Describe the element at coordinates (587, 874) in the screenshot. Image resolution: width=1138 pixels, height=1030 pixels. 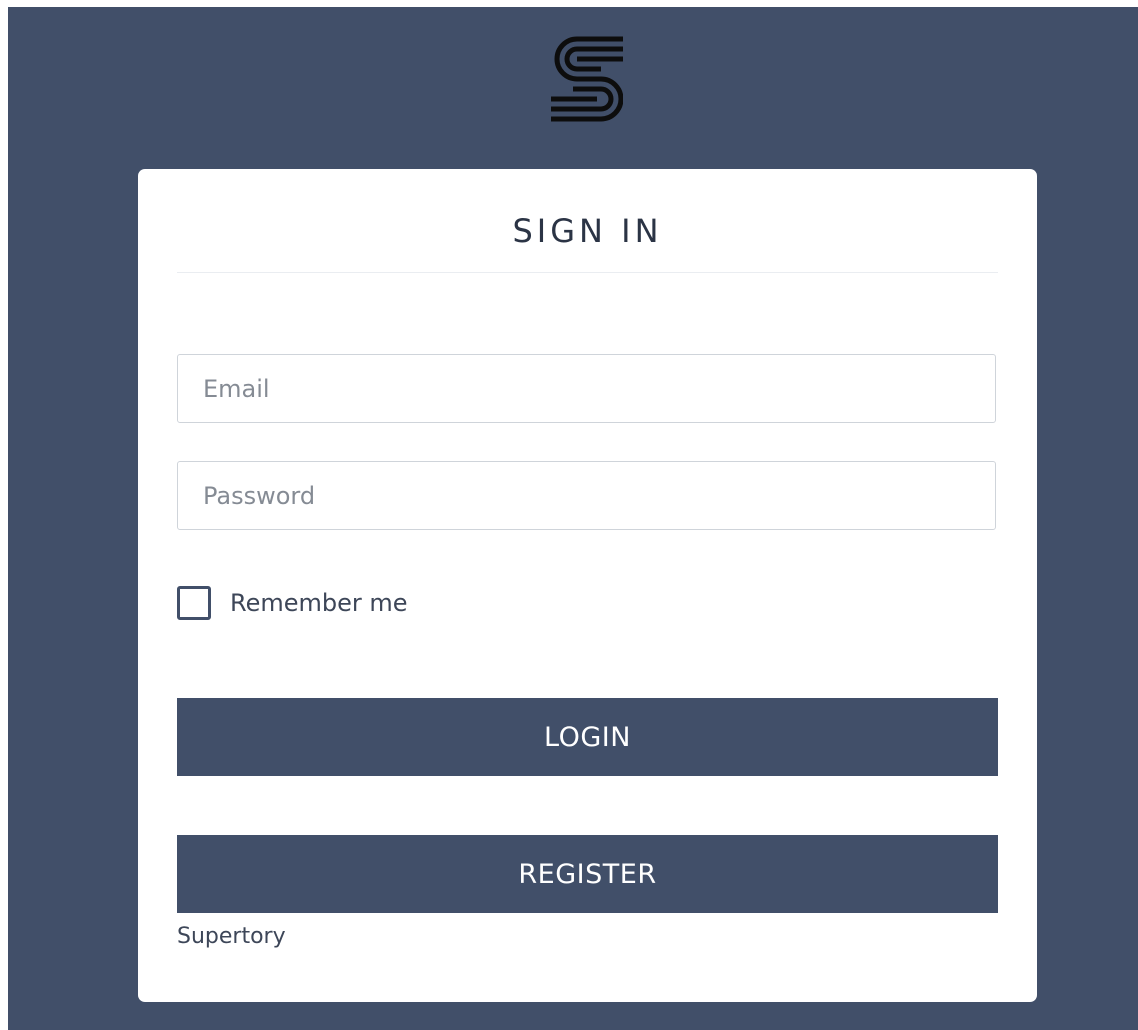
I see `register-button: REGISTER` at that location.